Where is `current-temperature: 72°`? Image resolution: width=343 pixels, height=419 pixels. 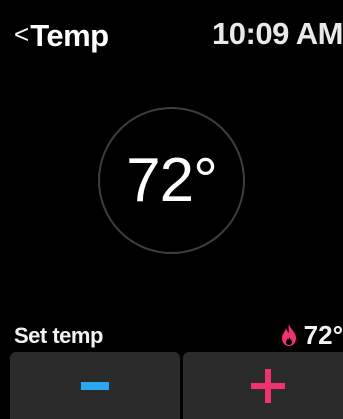
current-temperature: 72° is located at coordinates (172, 180).